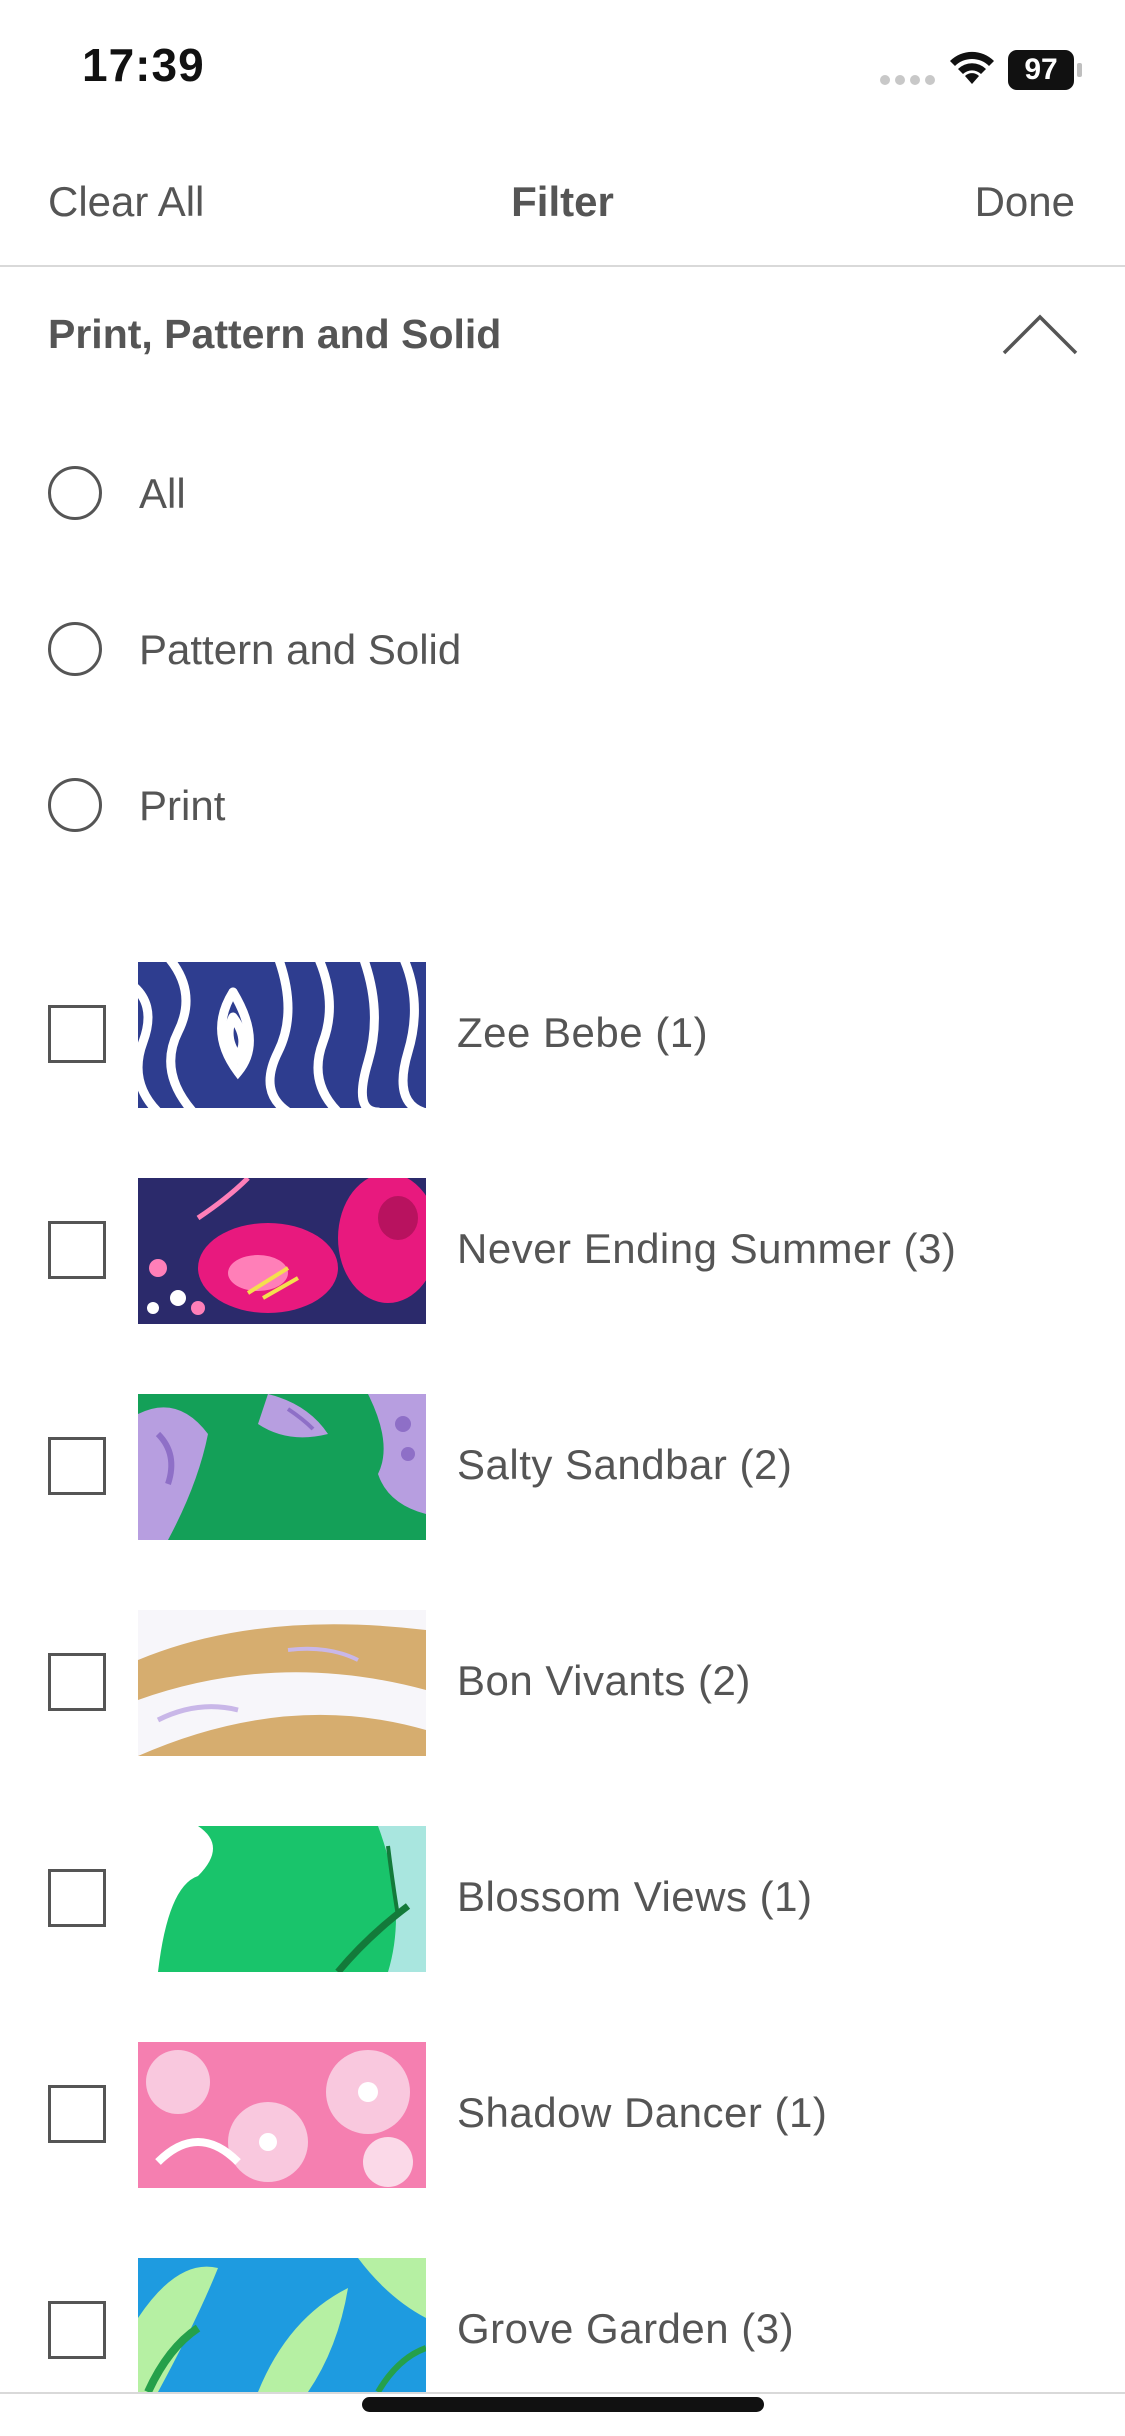 This screenshot has height=2436, width=1125. What do you see at coordinates (635, 1896) in the screenshot?
I see `print-label: Blossom Views (1)` at bounding box center [635, 1896].